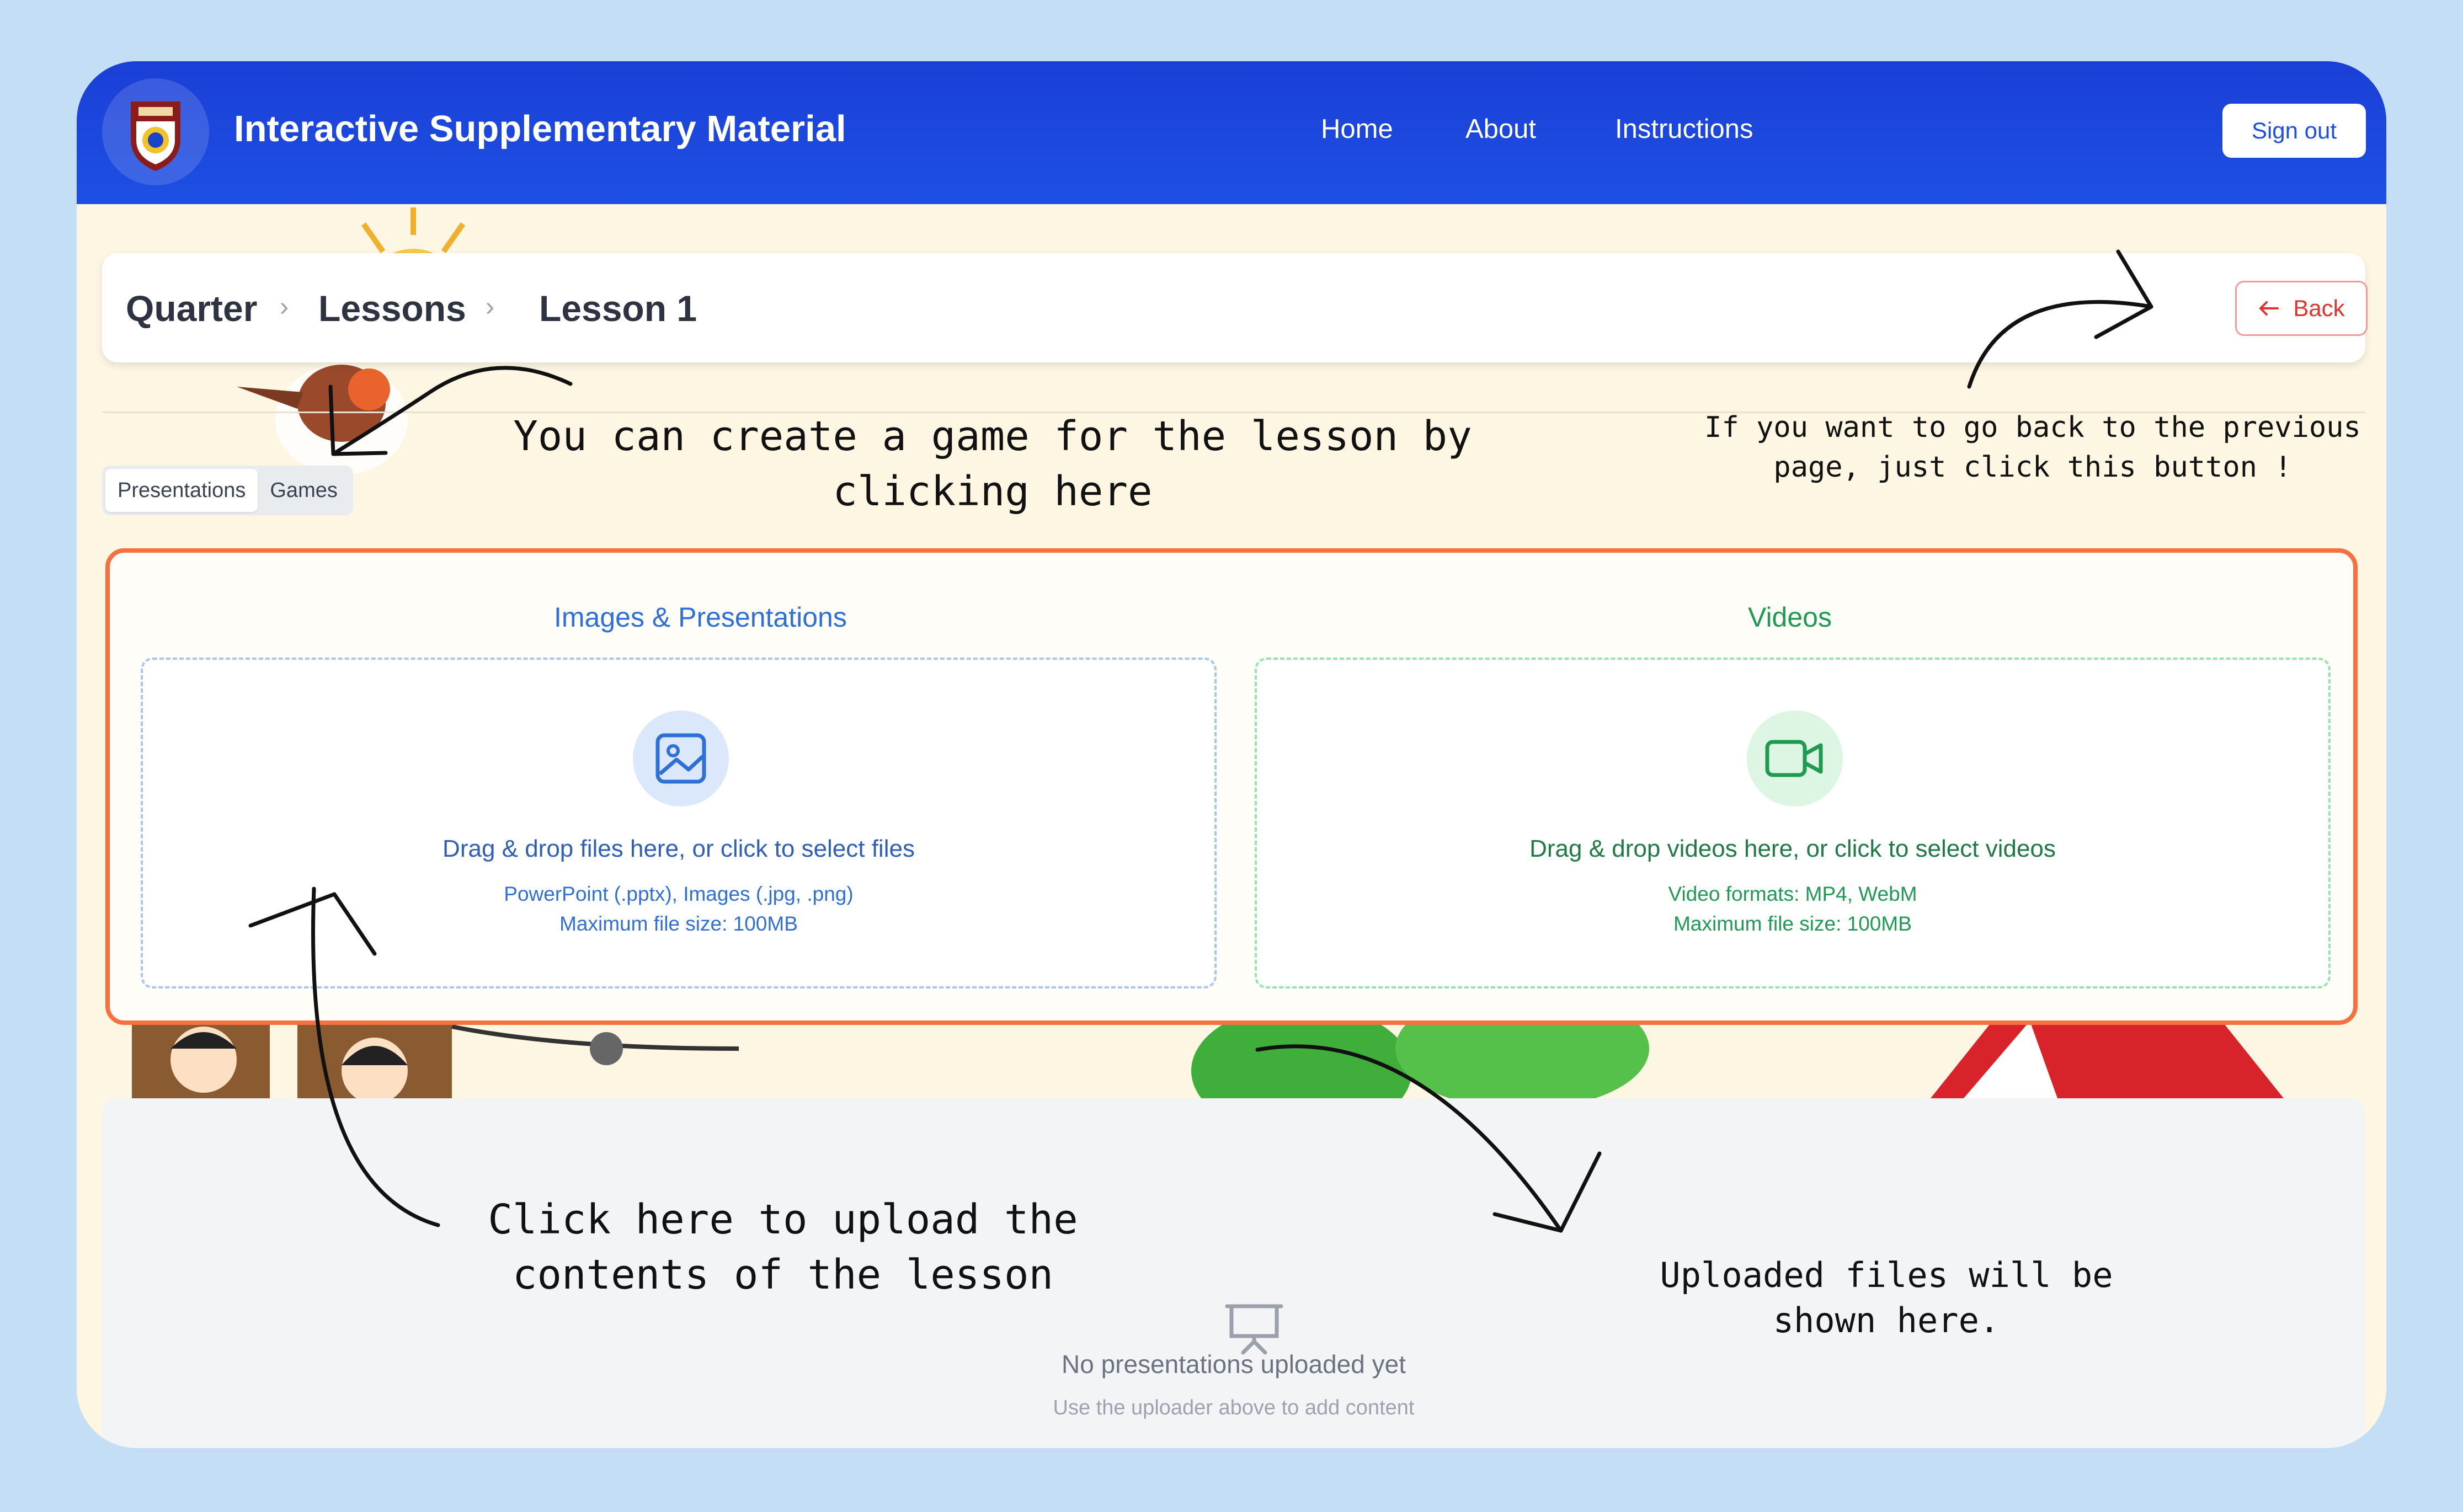 Image resolution: width=2463 pixels, height=1512 pixels. Describe the element at coordinates (1409, 1138) in the screenshot. I see `files-annotation-arrow` at that location.